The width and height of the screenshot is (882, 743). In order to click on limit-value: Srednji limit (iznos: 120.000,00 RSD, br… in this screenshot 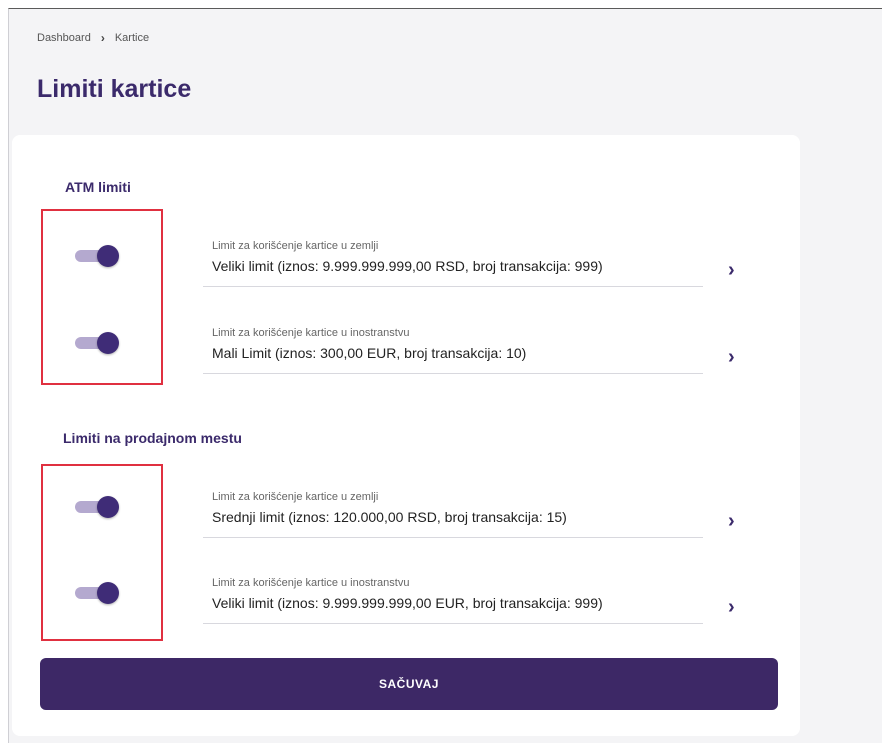, I will do `click(389, 517)`.